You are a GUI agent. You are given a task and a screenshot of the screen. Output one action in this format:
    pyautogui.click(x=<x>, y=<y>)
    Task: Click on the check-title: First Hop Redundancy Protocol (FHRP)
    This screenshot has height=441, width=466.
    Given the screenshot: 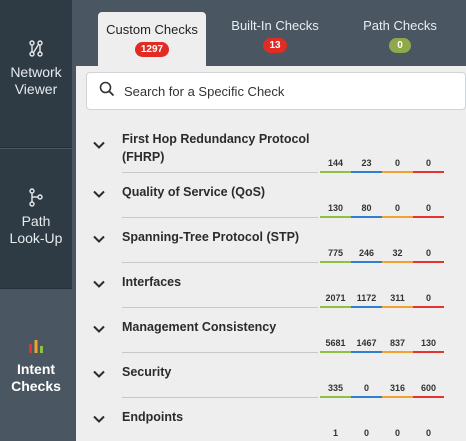 What is the action you would take?
    pyautogui.click(x=222, y=148)
    